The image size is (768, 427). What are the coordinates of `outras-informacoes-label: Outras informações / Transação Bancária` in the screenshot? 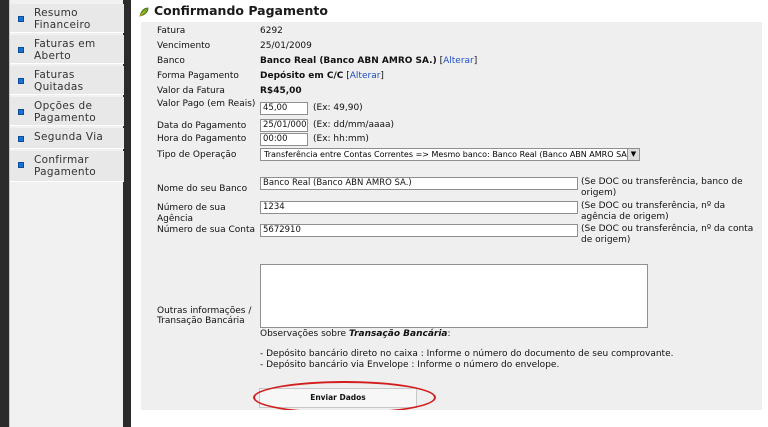 It's located at (204, 316).